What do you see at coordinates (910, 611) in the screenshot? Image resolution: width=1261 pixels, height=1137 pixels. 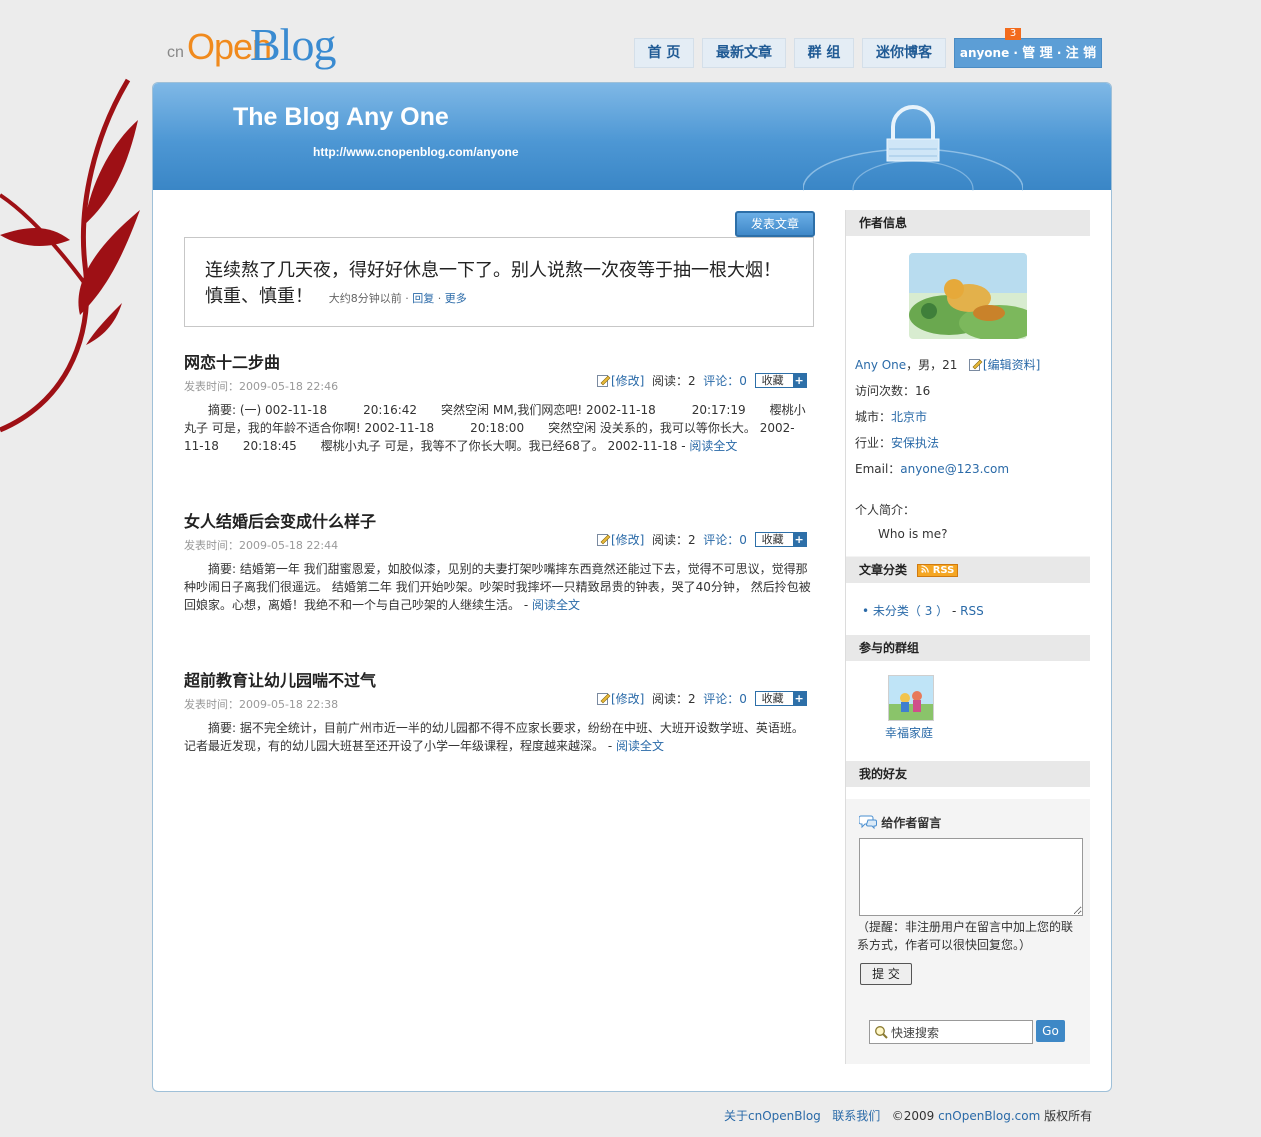 I see `category-uncategorized-link: 未分类（ 3 ）` at bounding box center [910, 611].